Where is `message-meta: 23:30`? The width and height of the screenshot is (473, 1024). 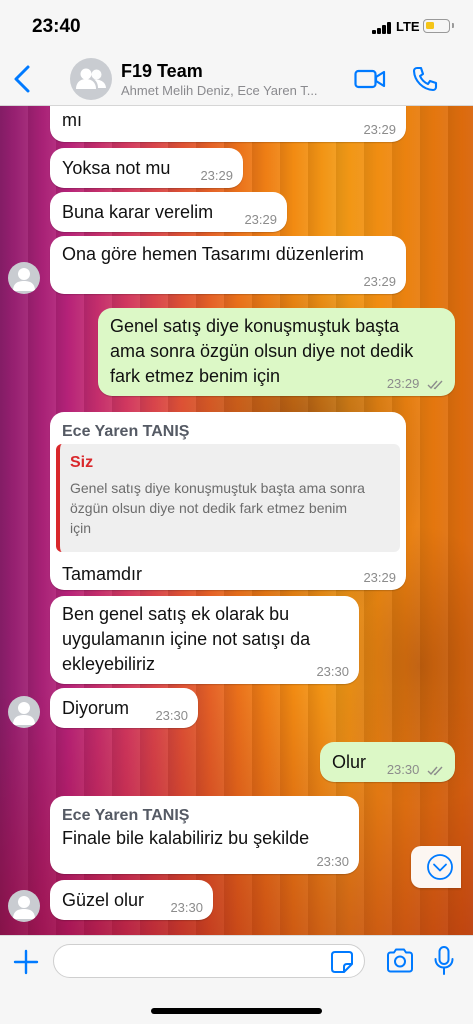
message-meta: 23:30 is located at coordinates (416, 769).